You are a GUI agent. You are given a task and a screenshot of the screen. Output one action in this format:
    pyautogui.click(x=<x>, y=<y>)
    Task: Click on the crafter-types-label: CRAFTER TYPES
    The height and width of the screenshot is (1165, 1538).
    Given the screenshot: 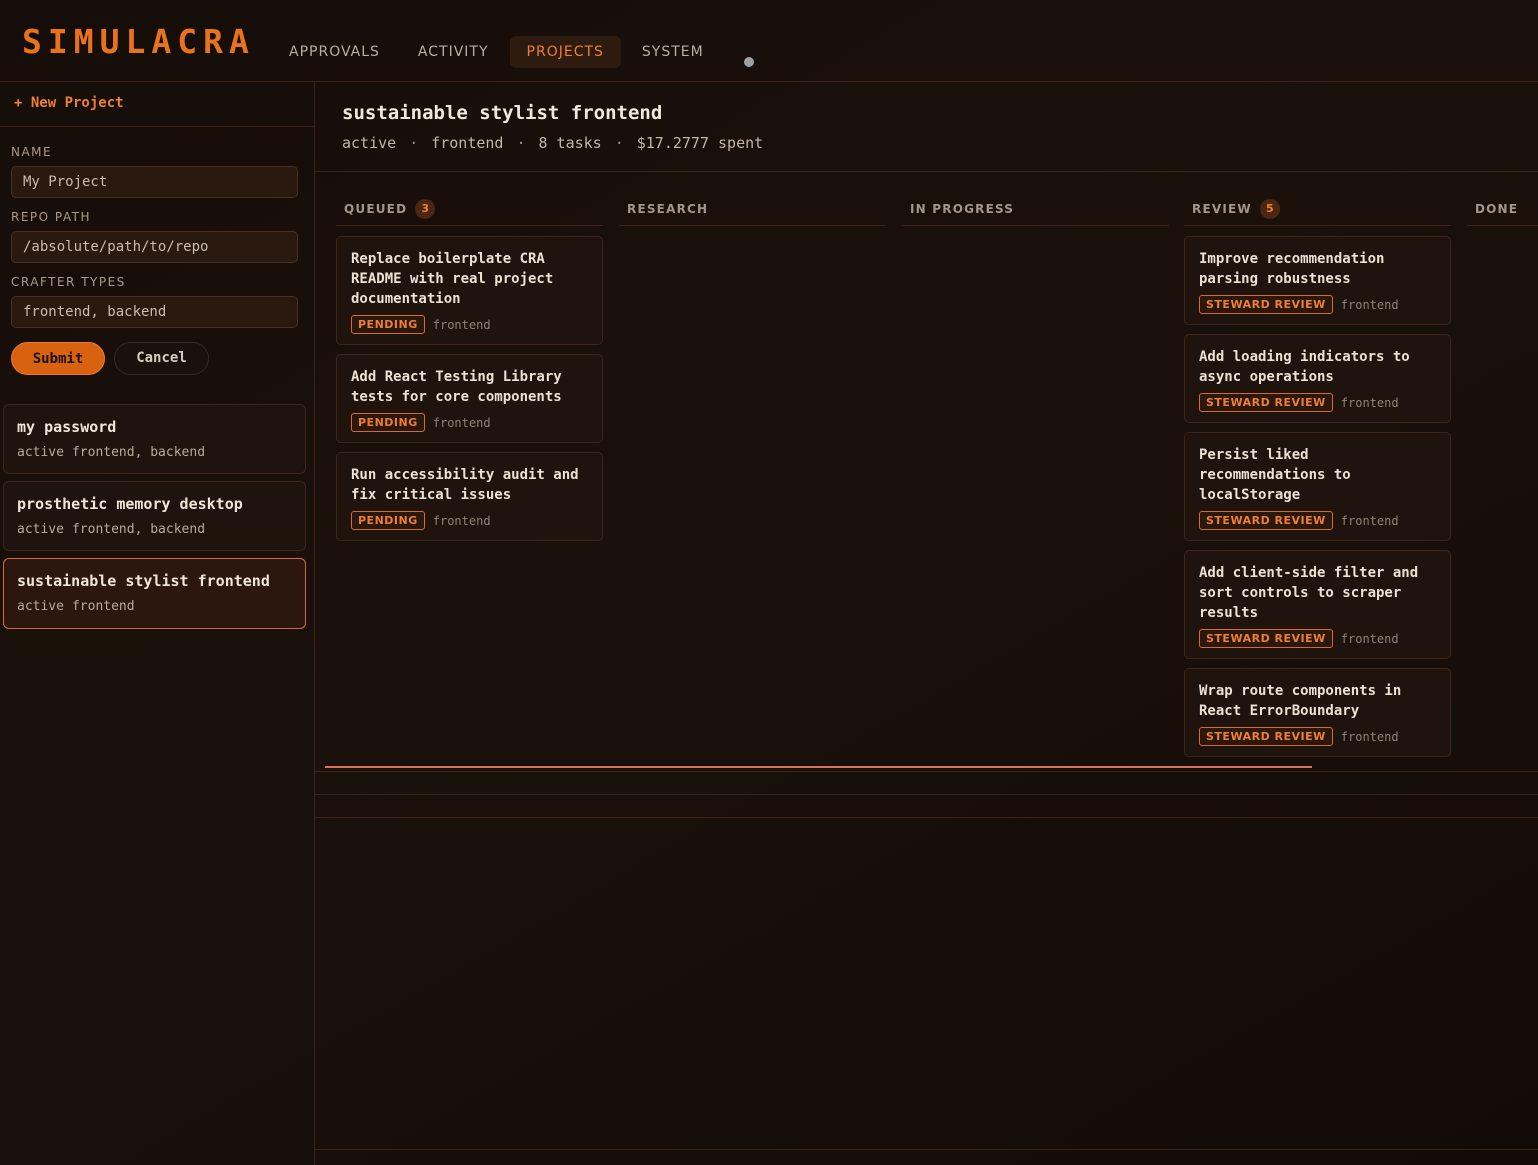 What is the action you would take?
    pyautogui.click(x=68, y=282)
    